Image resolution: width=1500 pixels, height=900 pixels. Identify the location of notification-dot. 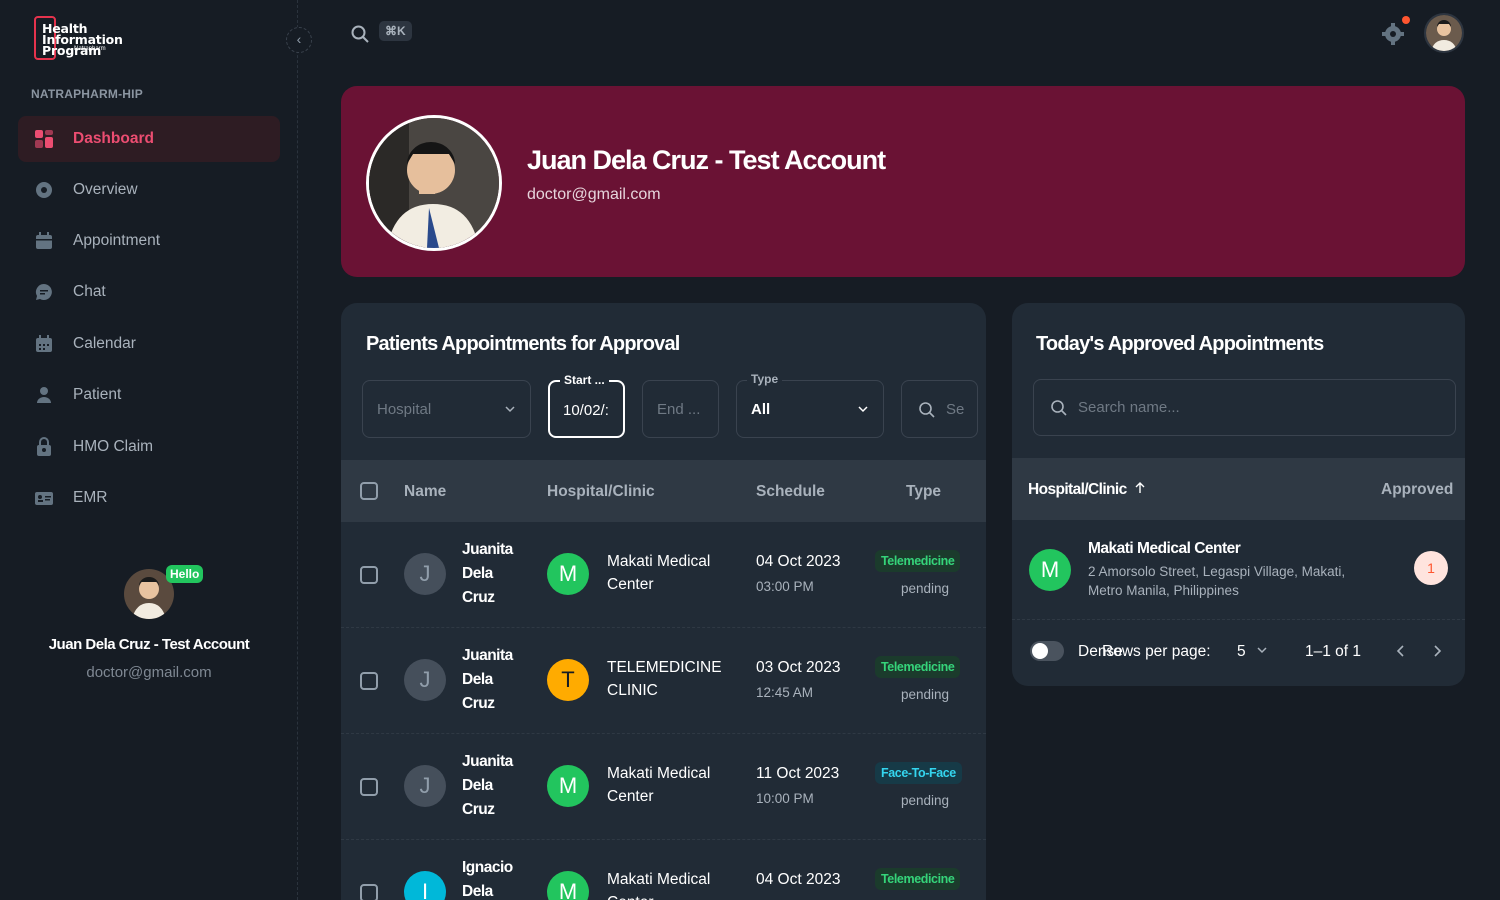
(1406, 20).